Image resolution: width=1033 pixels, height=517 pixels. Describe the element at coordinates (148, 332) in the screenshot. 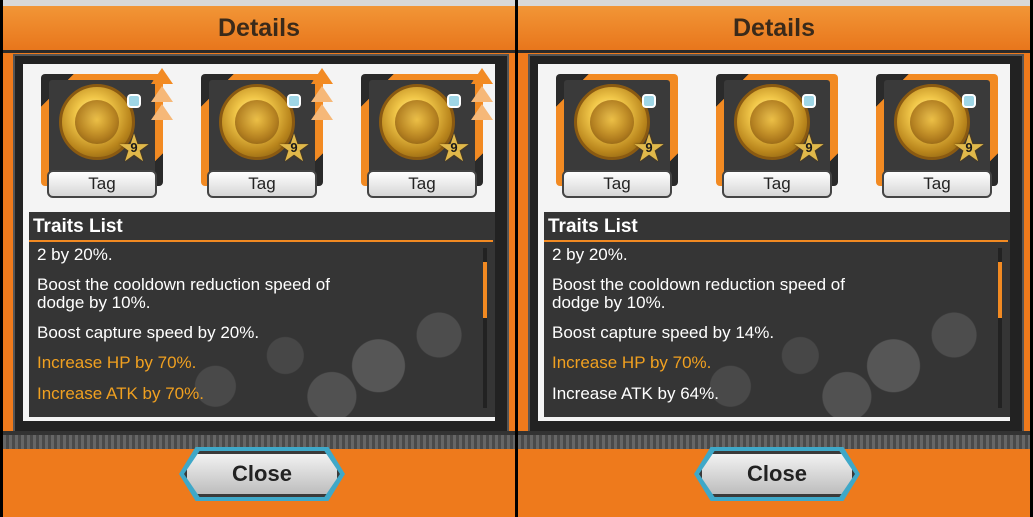

I see `trait-item: Boost capture speed by 20%.` at that location.